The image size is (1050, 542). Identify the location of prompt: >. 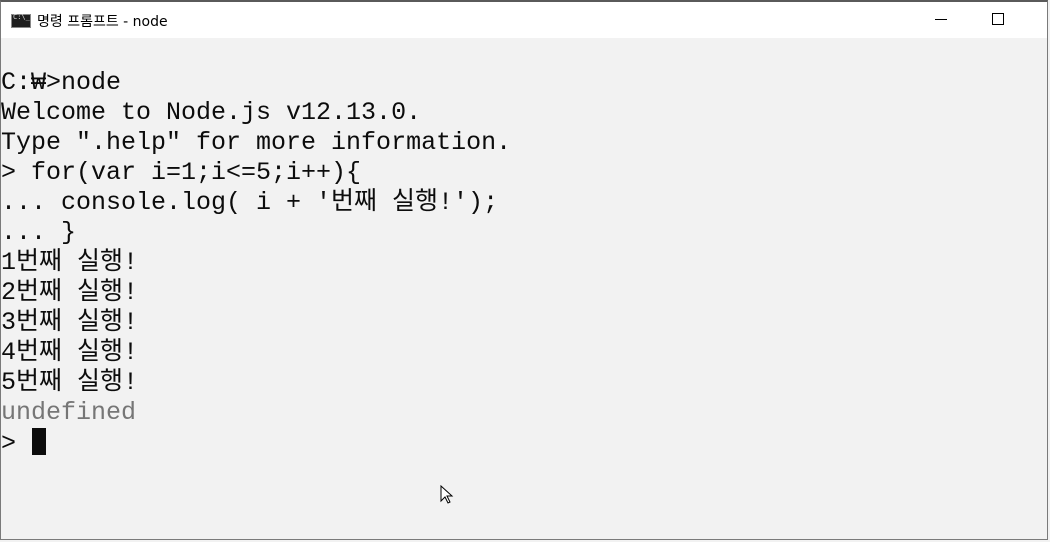
(9, 443).